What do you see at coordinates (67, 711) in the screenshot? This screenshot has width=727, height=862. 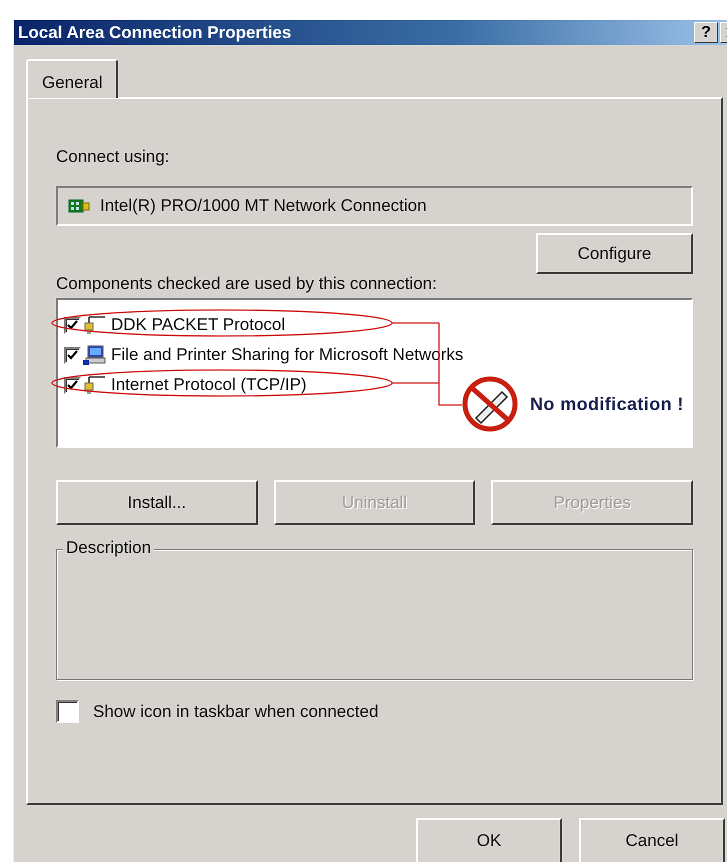 I see `checkbox` at bounding box center [67, 711].